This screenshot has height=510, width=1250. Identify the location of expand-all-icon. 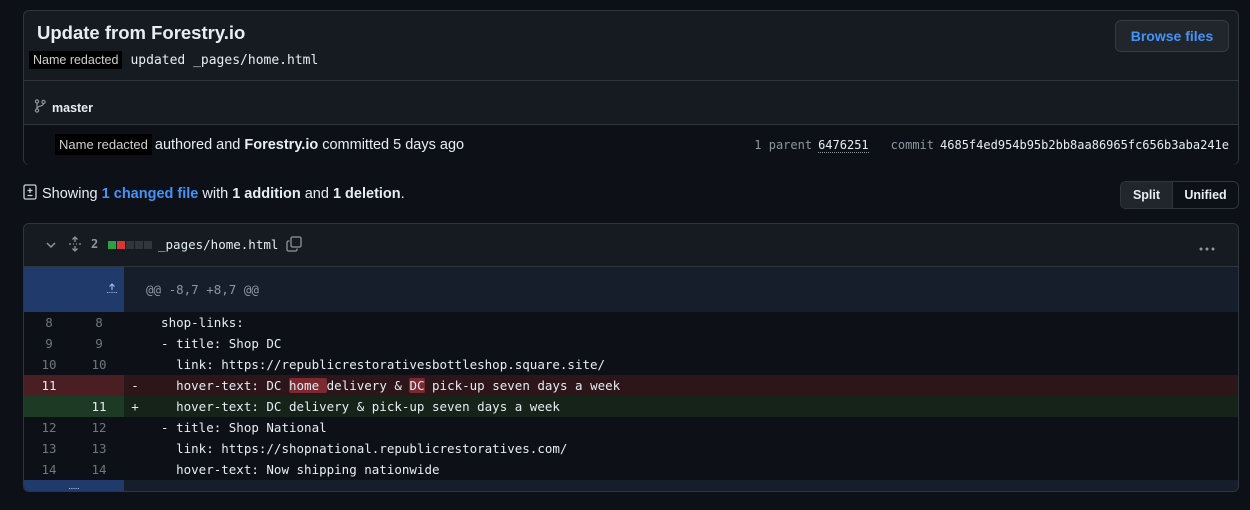
(75, 245).